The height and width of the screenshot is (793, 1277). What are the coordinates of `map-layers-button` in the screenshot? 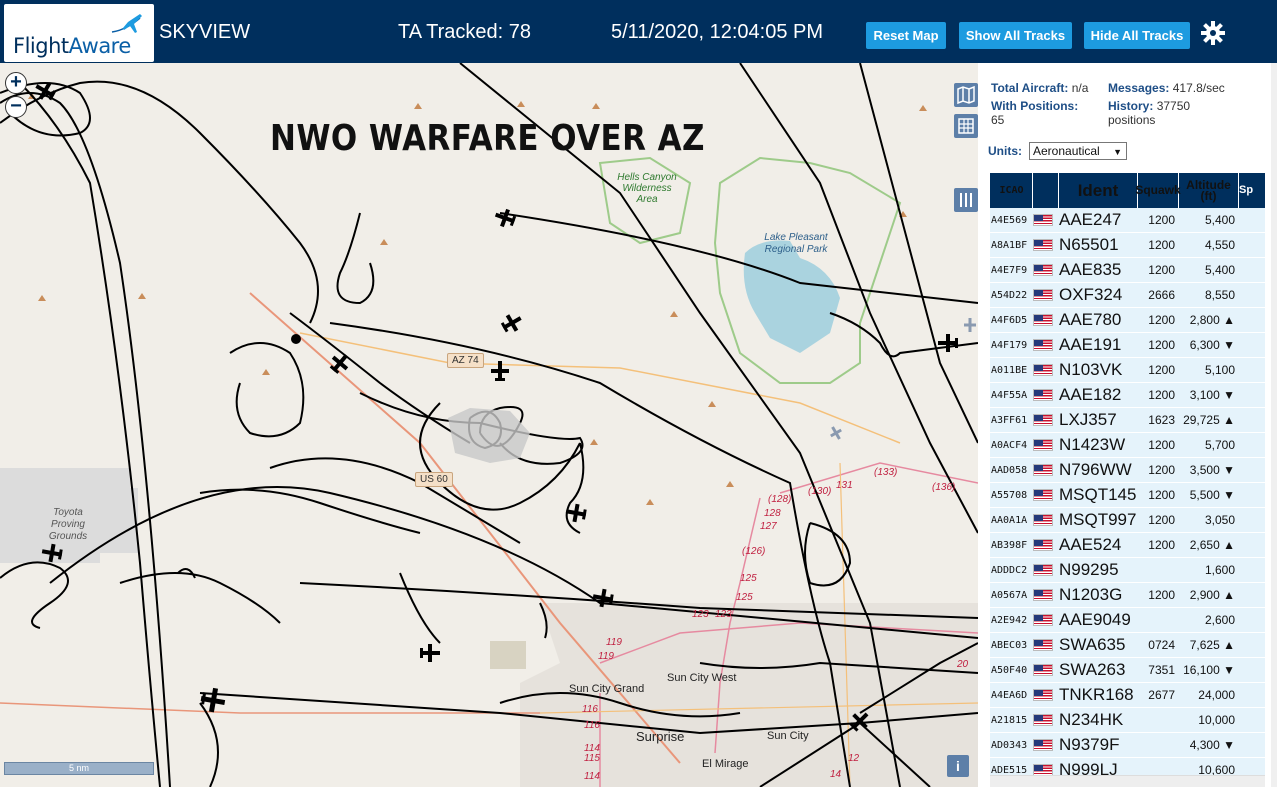 It's located at (966, 95).